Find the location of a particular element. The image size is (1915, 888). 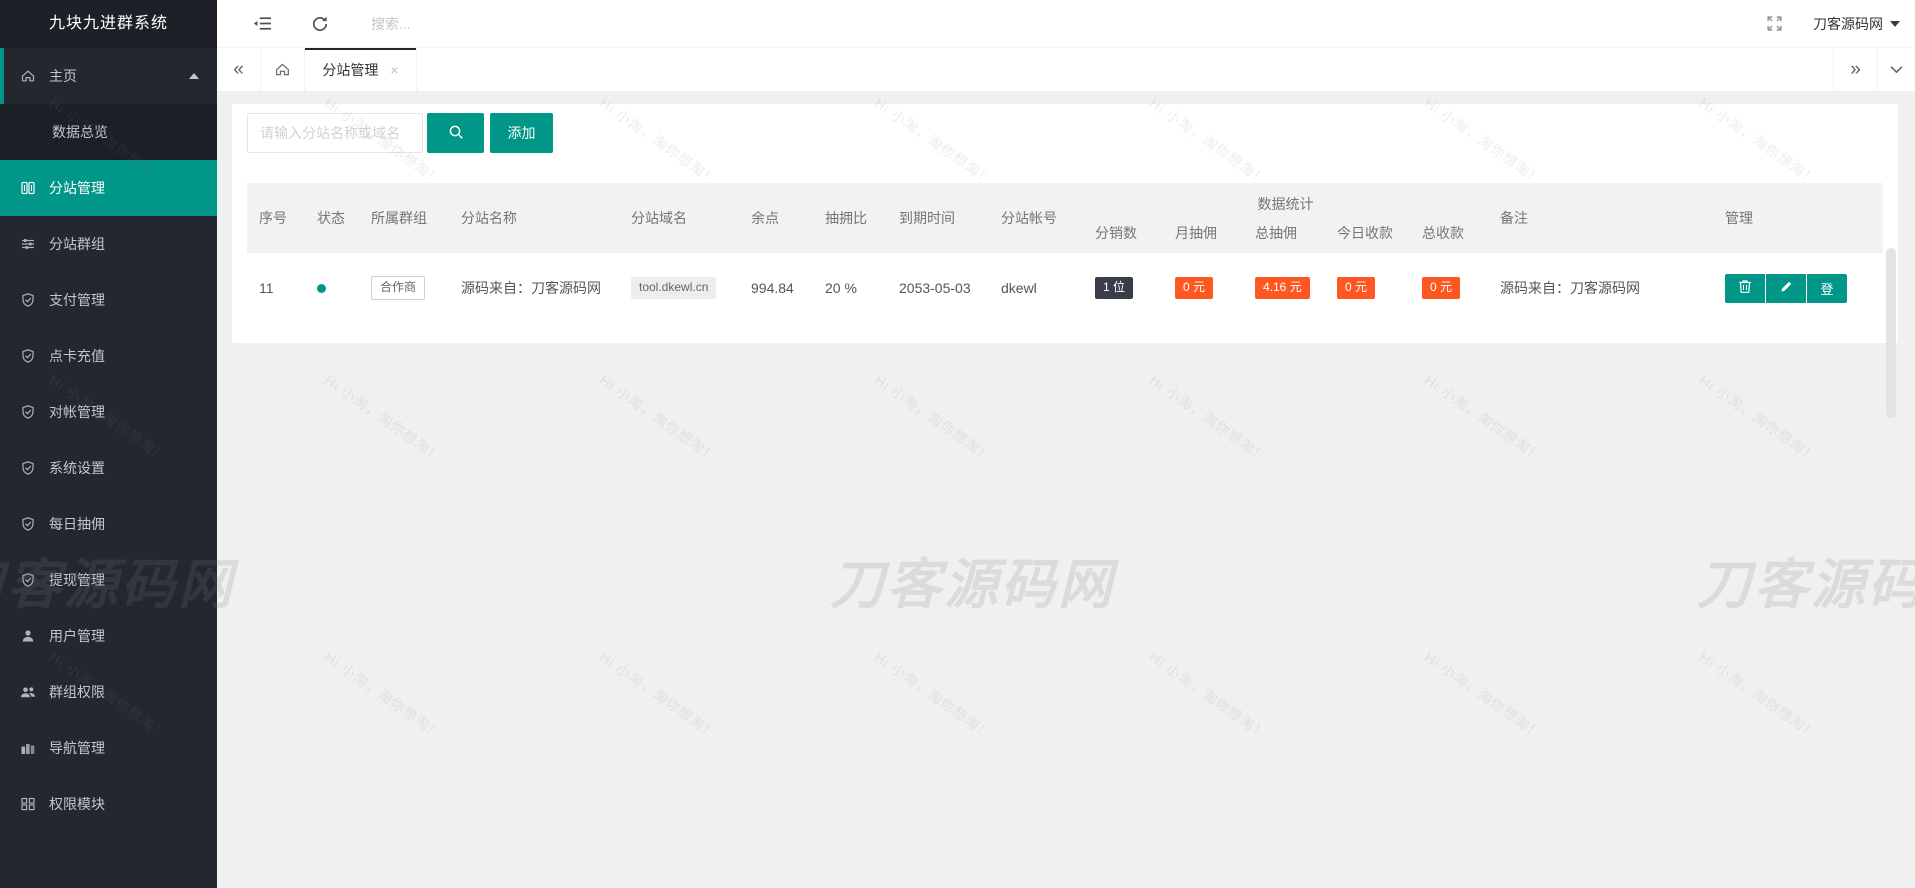

sidebar-item-label: 系统设置 is located at coordinates (77, 468).